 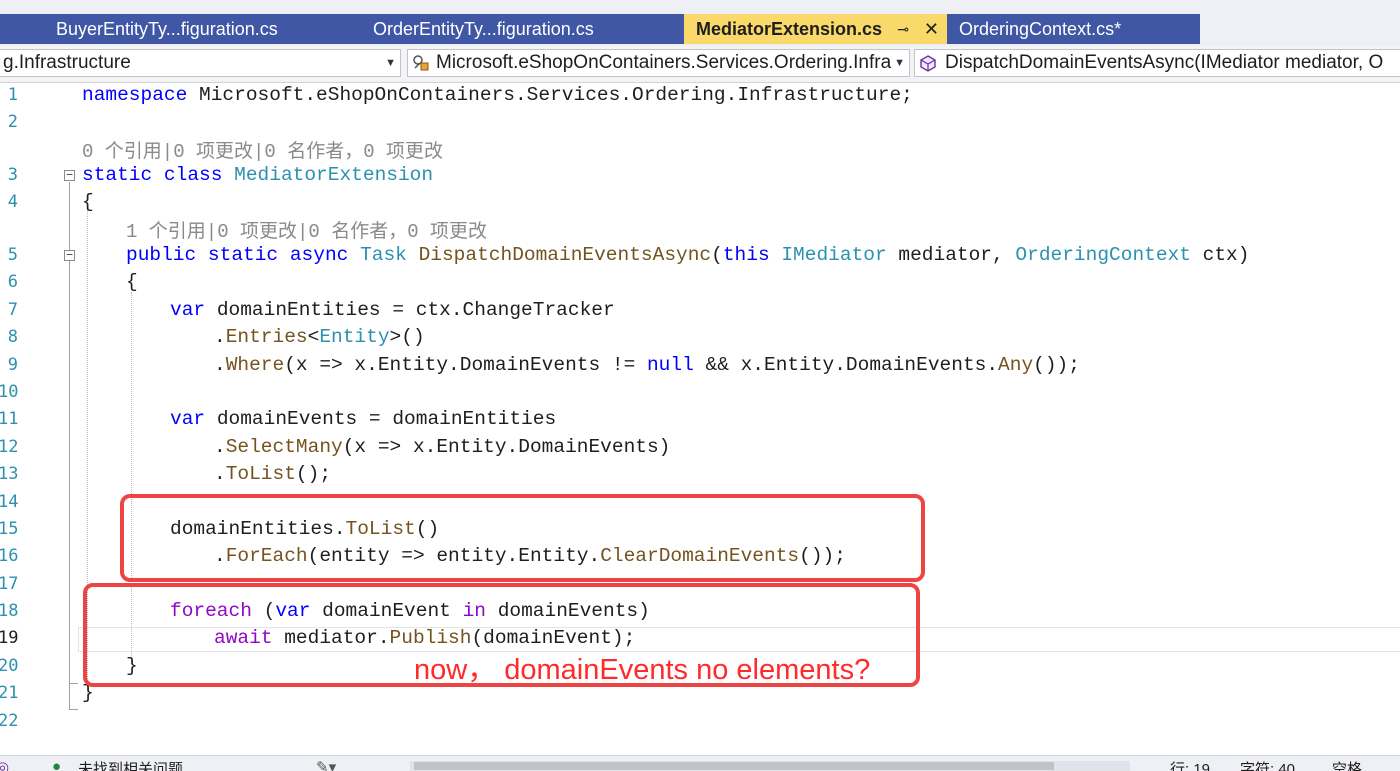 What do you see at coordinates (700, 123) in the screenshot?
I see `code-line-2: 2` at bounding box center [700, 123].